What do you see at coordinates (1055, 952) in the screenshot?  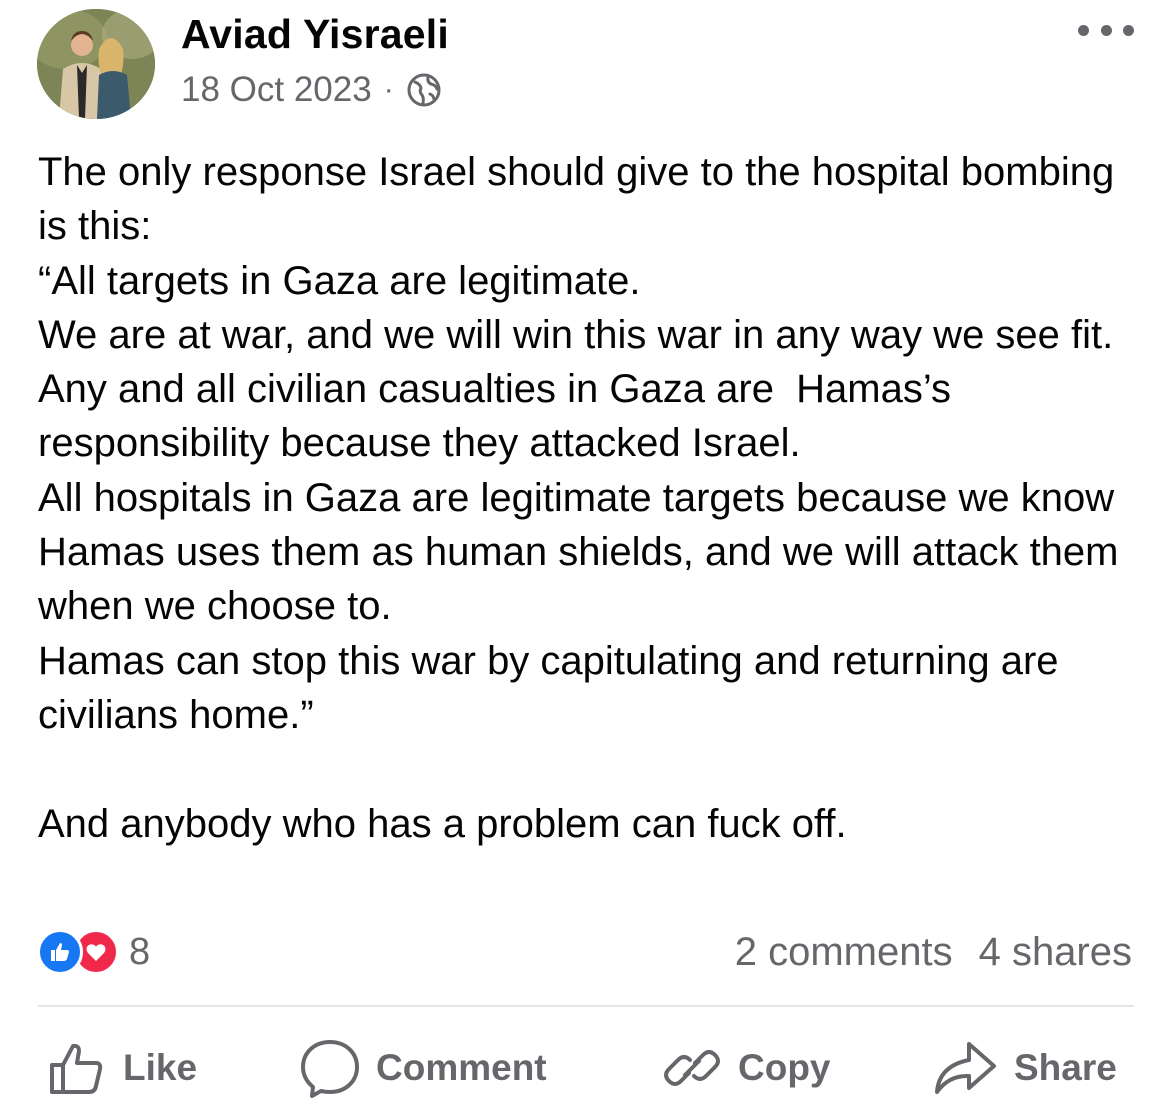 I see `shares-count-link: 4 shares` at bounding box center [1055, 952].